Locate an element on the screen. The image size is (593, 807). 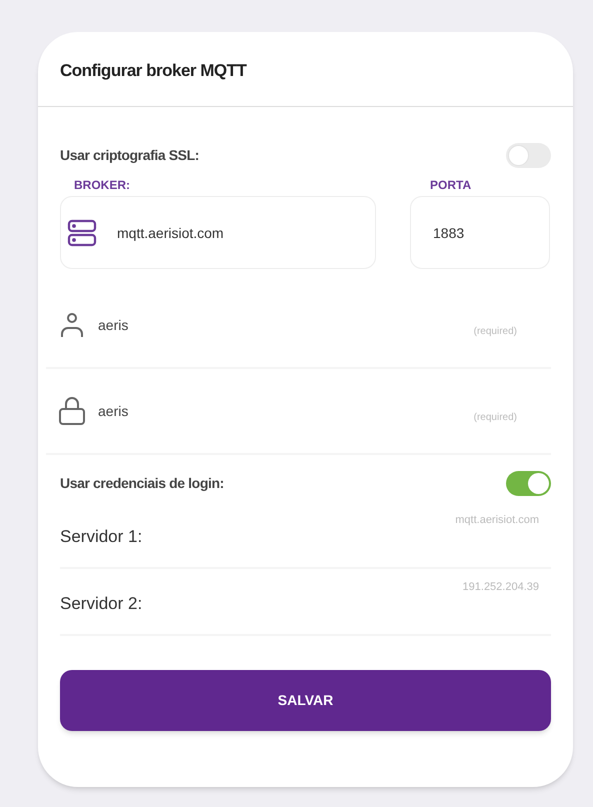
broker-label: BROKER: is located at coordinates (101, 185).